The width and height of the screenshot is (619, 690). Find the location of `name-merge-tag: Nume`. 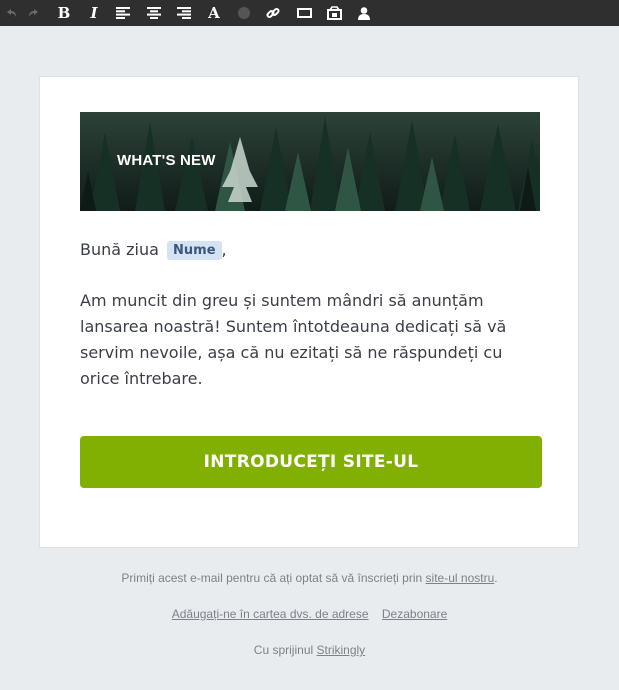

name-merge-tag: Nume is located at coordinates (194, 250).